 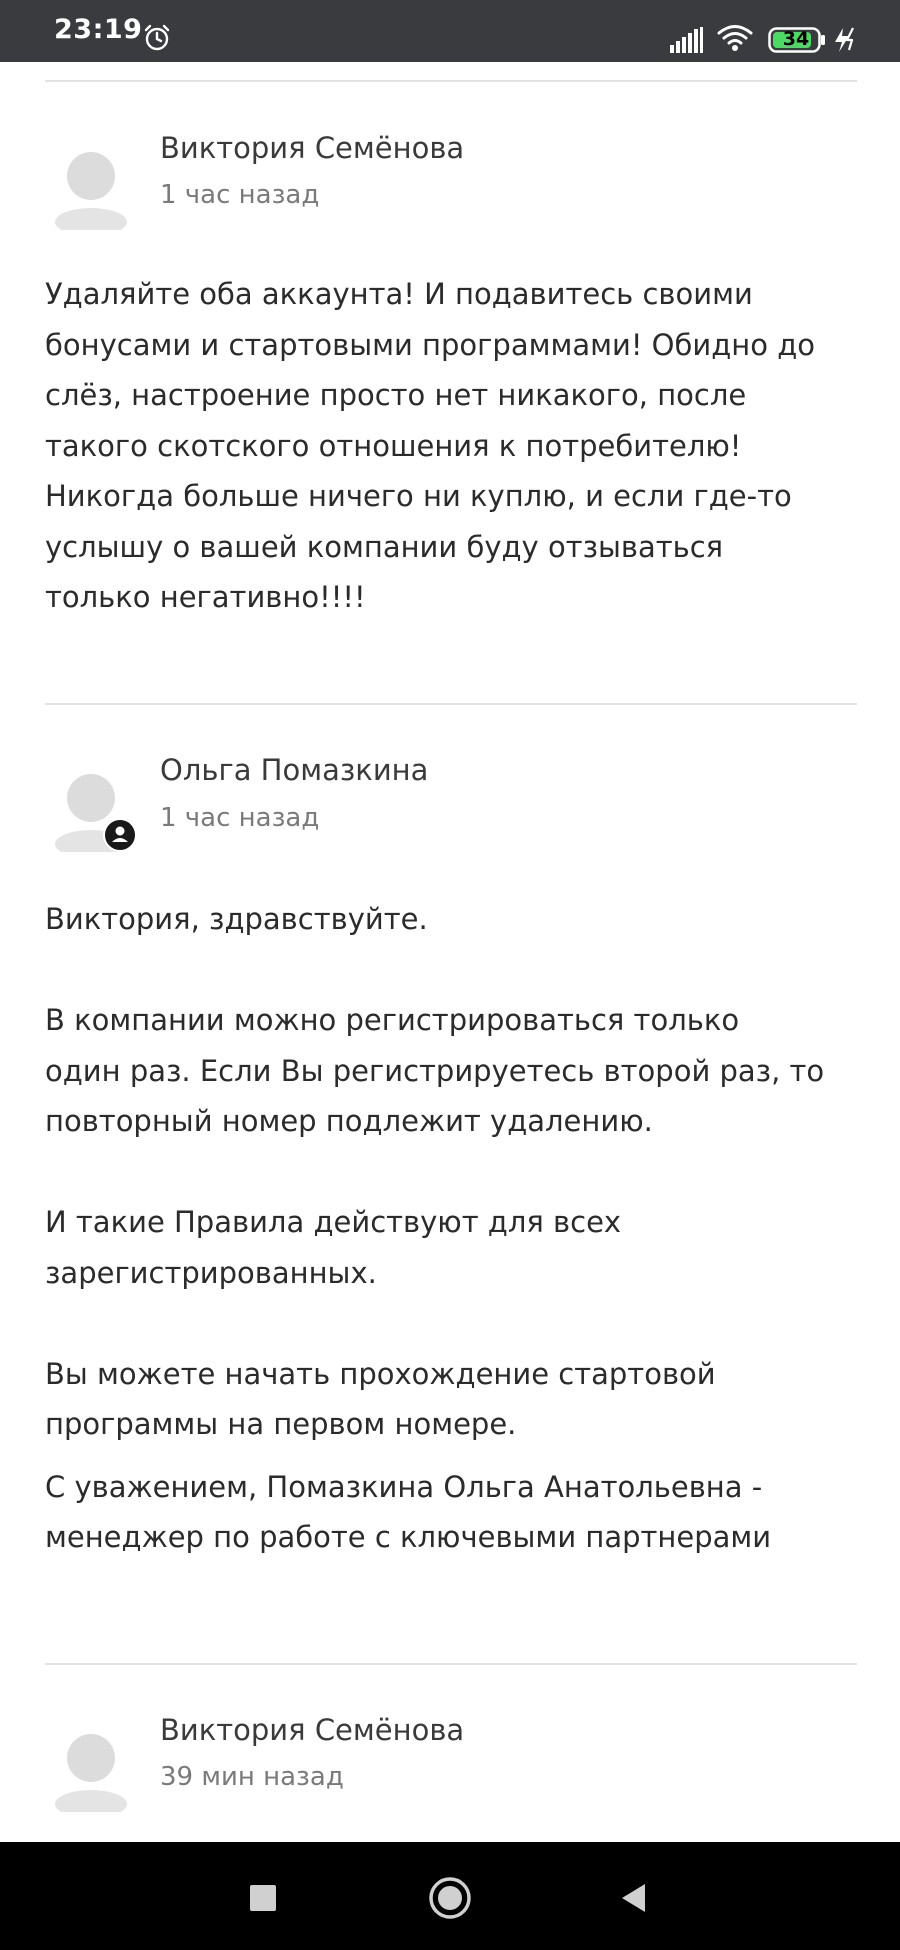 What do you see at coordinates (157, 37) in the screenshot?
I see `alarm-icon` at bounding box center [157, 37].